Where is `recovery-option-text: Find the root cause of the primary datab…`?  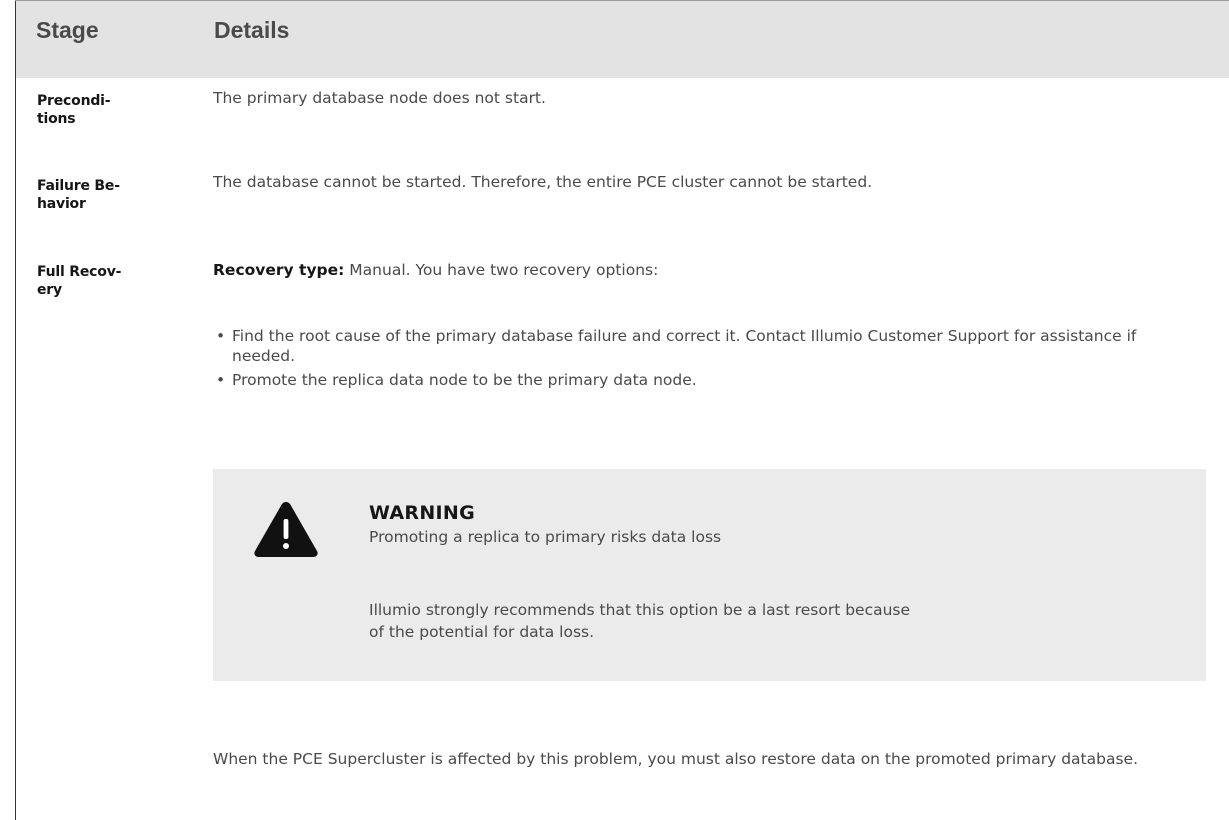 recovery-option-text: Find the root cause of the primary datab… is located at coordinates (684, 346).